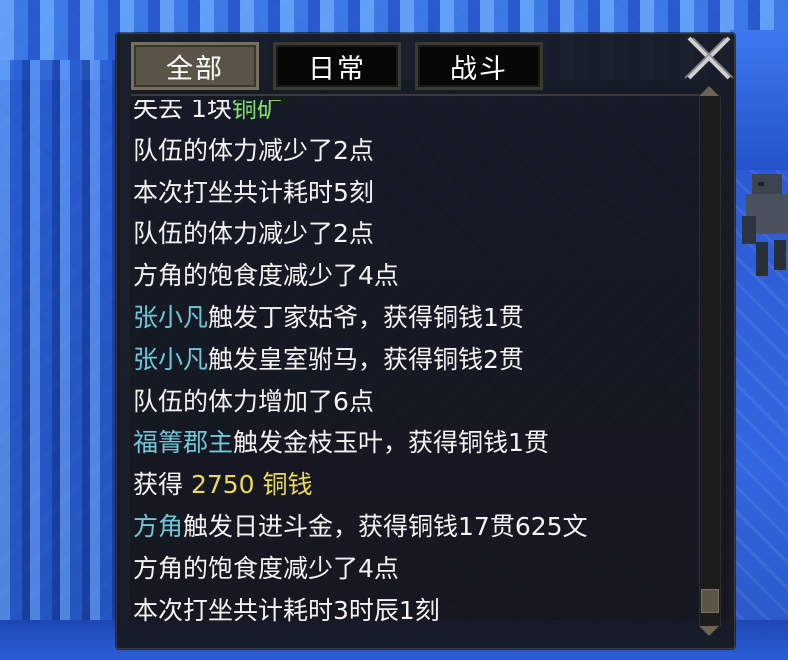  I want to click on log-line: 方角触发日进斗金，获得铜钱17贯625文, so click(411, 527).